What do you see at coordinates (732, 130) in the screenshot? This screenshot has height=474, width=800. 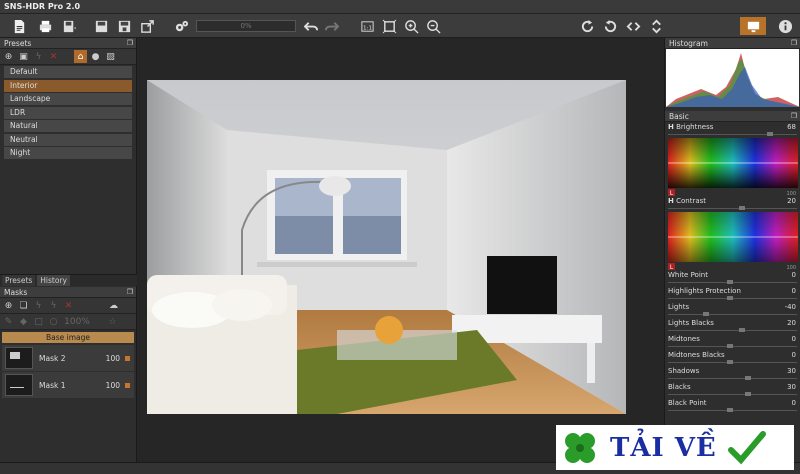 I see `brightness-slider: H Brightness 68` at bounding box center [732, 130].